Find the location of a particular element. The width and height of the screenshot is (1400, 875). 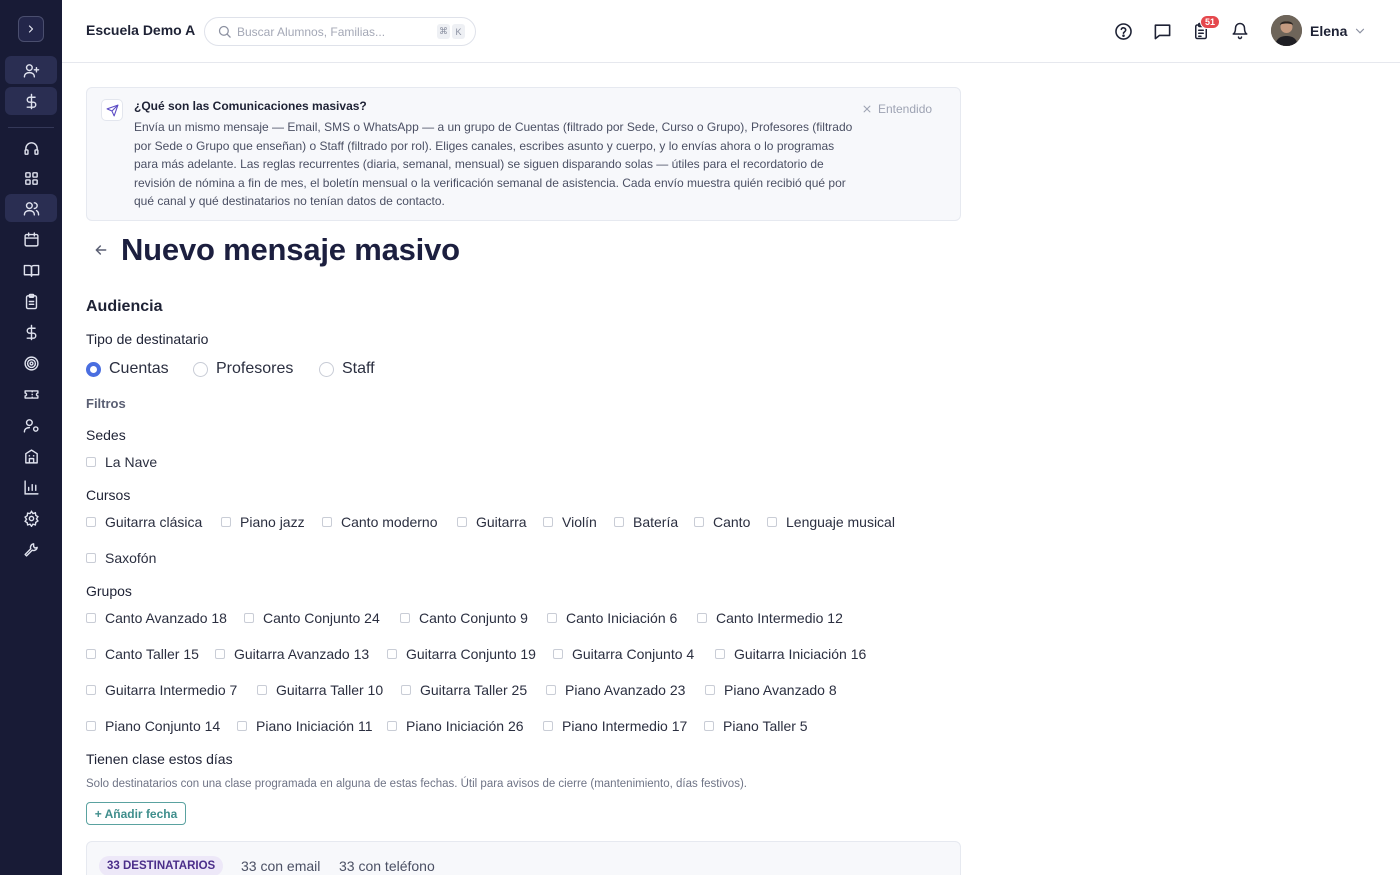

checkbox-sede: La Nave is located at coordinates (121, 462).